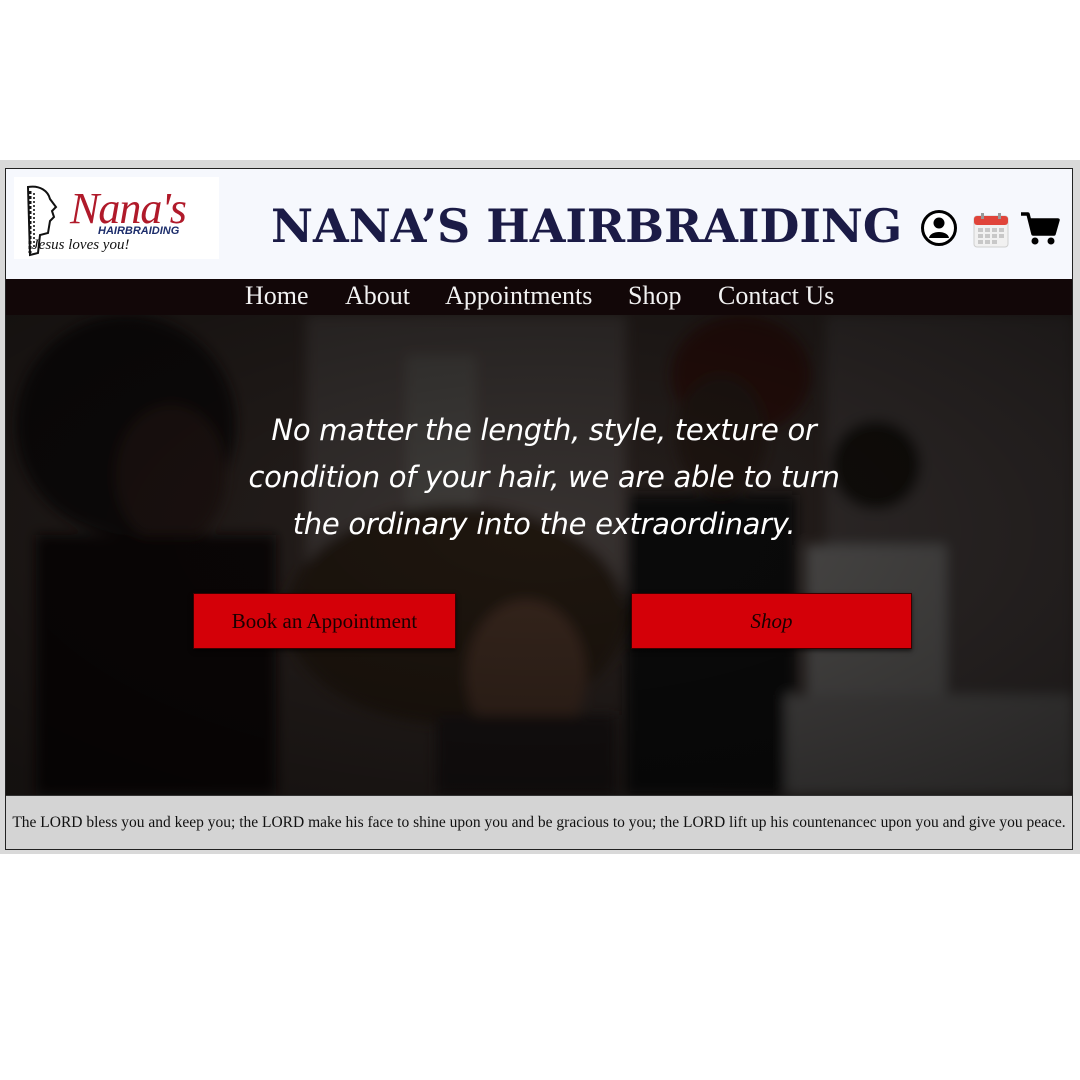 The width and height of the screenshot is (1080, 1080). I want to click on calendar-icon, so click(991, 232).